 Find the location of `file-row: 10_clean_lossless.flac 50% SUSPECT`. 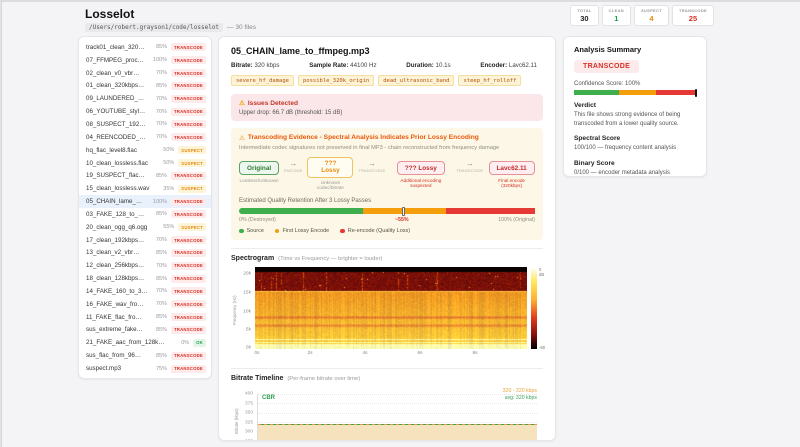

file-row: 10_clean_lossless.flac 50% SUSPECT is located at coordinates (145, 163).